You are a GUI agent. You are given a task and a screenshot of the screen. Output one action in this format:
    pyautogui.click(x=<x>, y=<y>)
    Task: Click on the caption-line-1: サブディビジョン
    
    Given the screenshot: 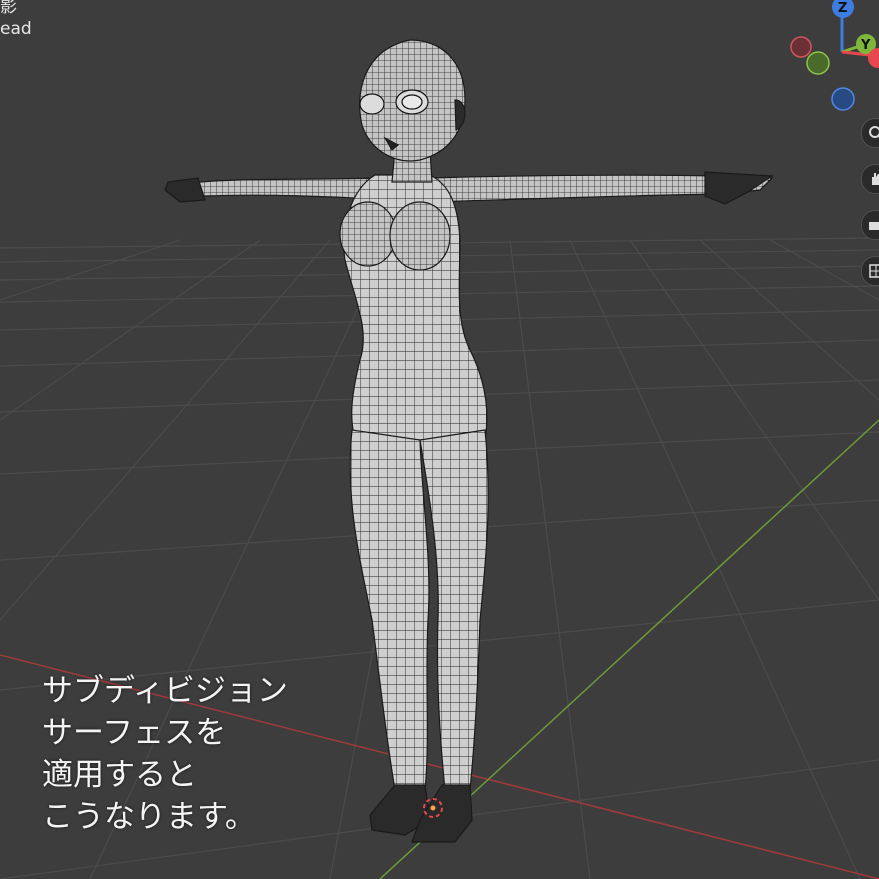 What is the action you would take?
    pyautogui.click(x=165, y=691)
    